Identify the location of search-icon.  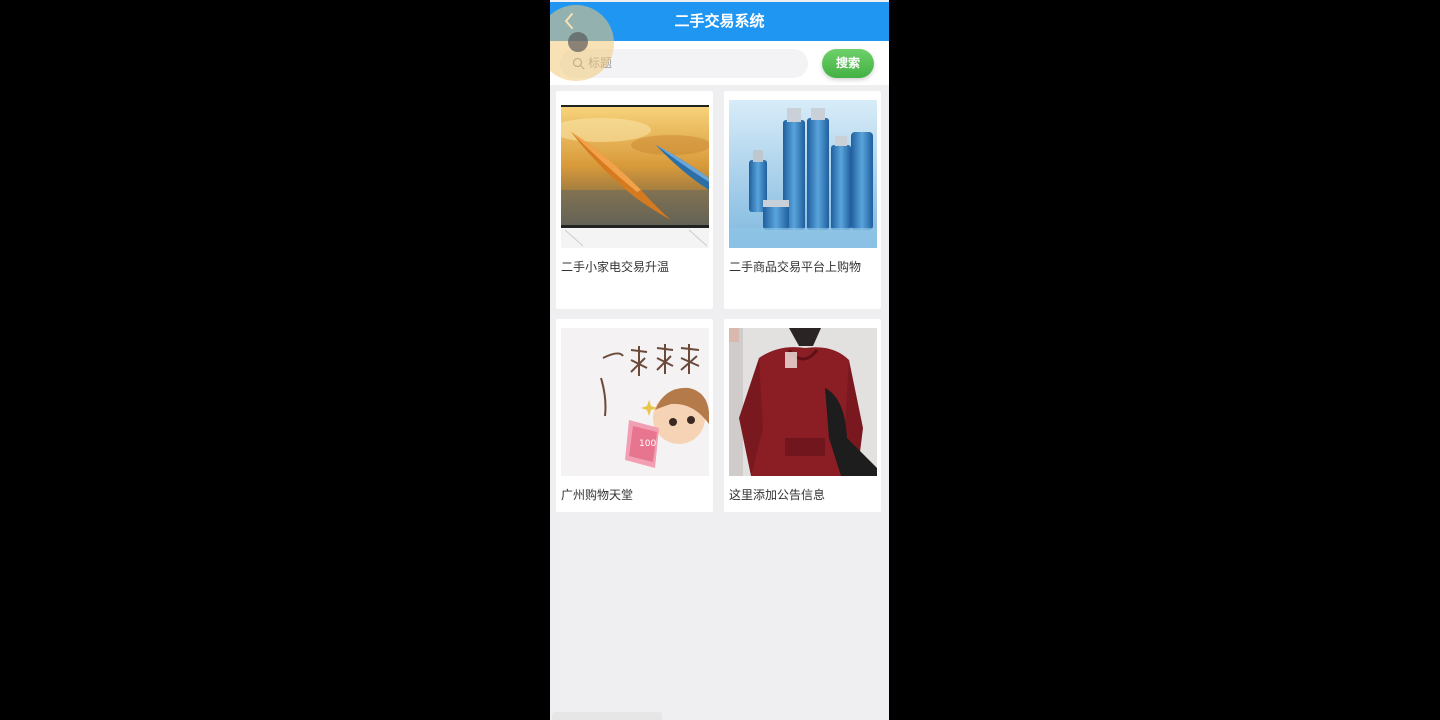
(578, 63).